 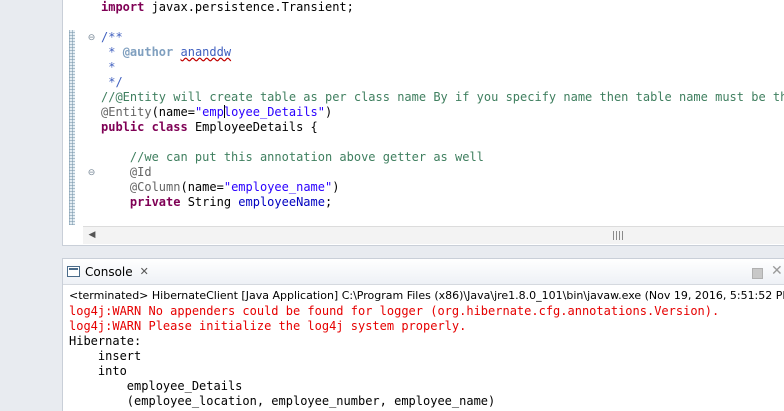 I want to click on code-text: ;, so click(x=328, y=202).